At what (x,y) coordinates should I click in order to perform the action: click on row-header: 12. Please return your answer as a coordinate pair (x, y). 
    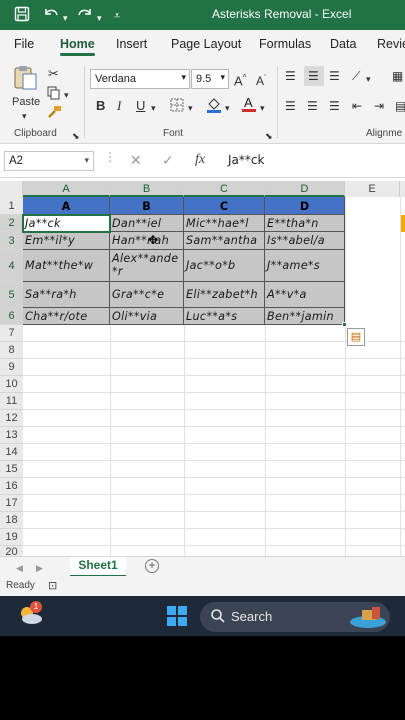
    Looking at the image, I should click on (11, 418).